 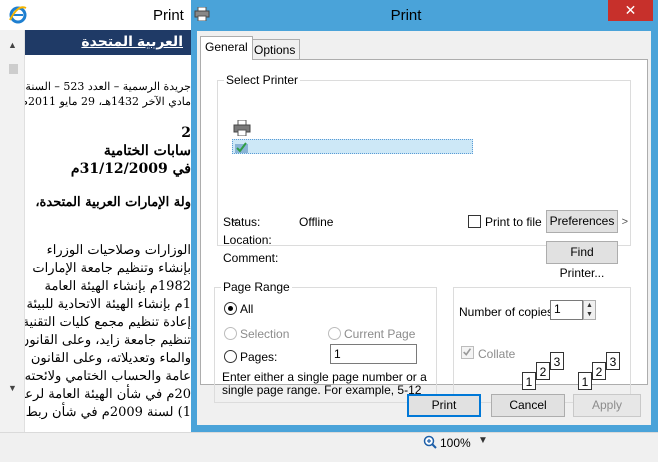 What do you see at coordinates (108, 394) in the screenshot?
I see `document-line: 20م في شأن الهيئة العامة لرعاية` at bounding box center [108, 394].